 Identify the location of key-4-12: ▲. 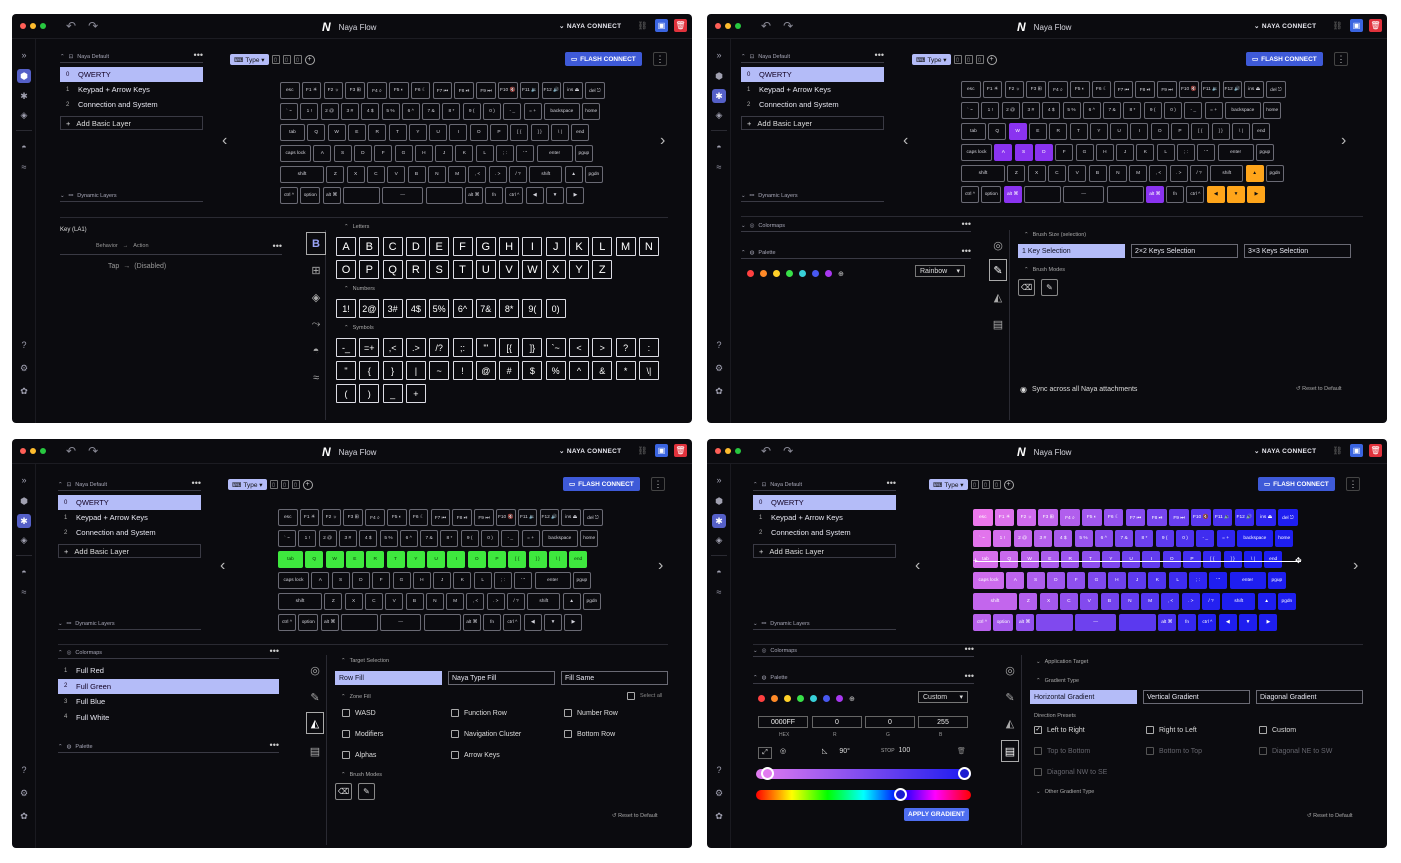
(571, 601).